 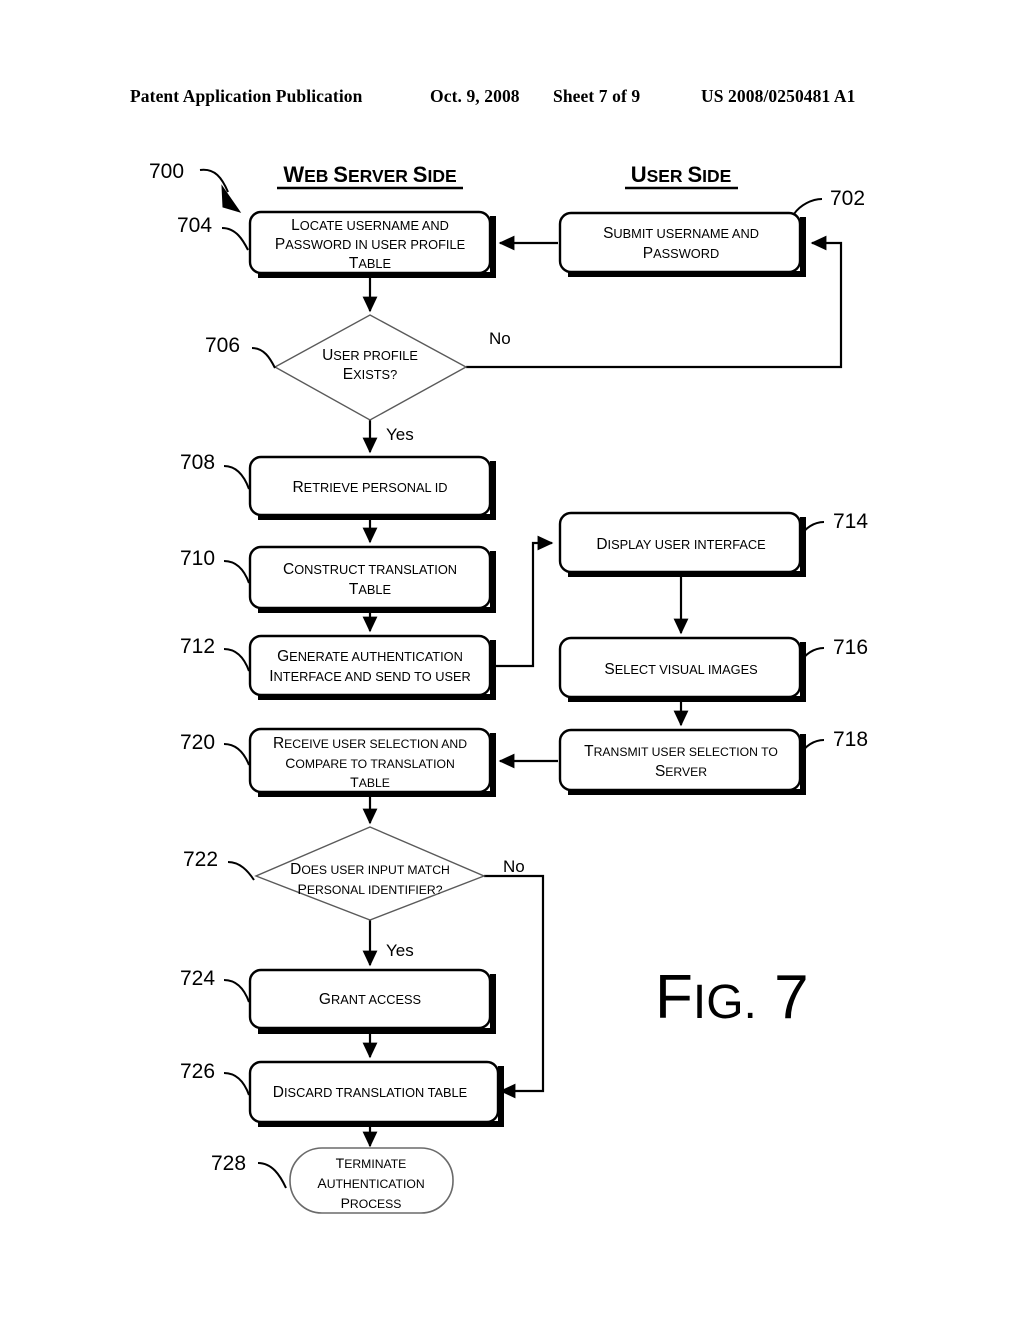 I want to click on lane0-title-c0: W, so click(x=293, y=174).